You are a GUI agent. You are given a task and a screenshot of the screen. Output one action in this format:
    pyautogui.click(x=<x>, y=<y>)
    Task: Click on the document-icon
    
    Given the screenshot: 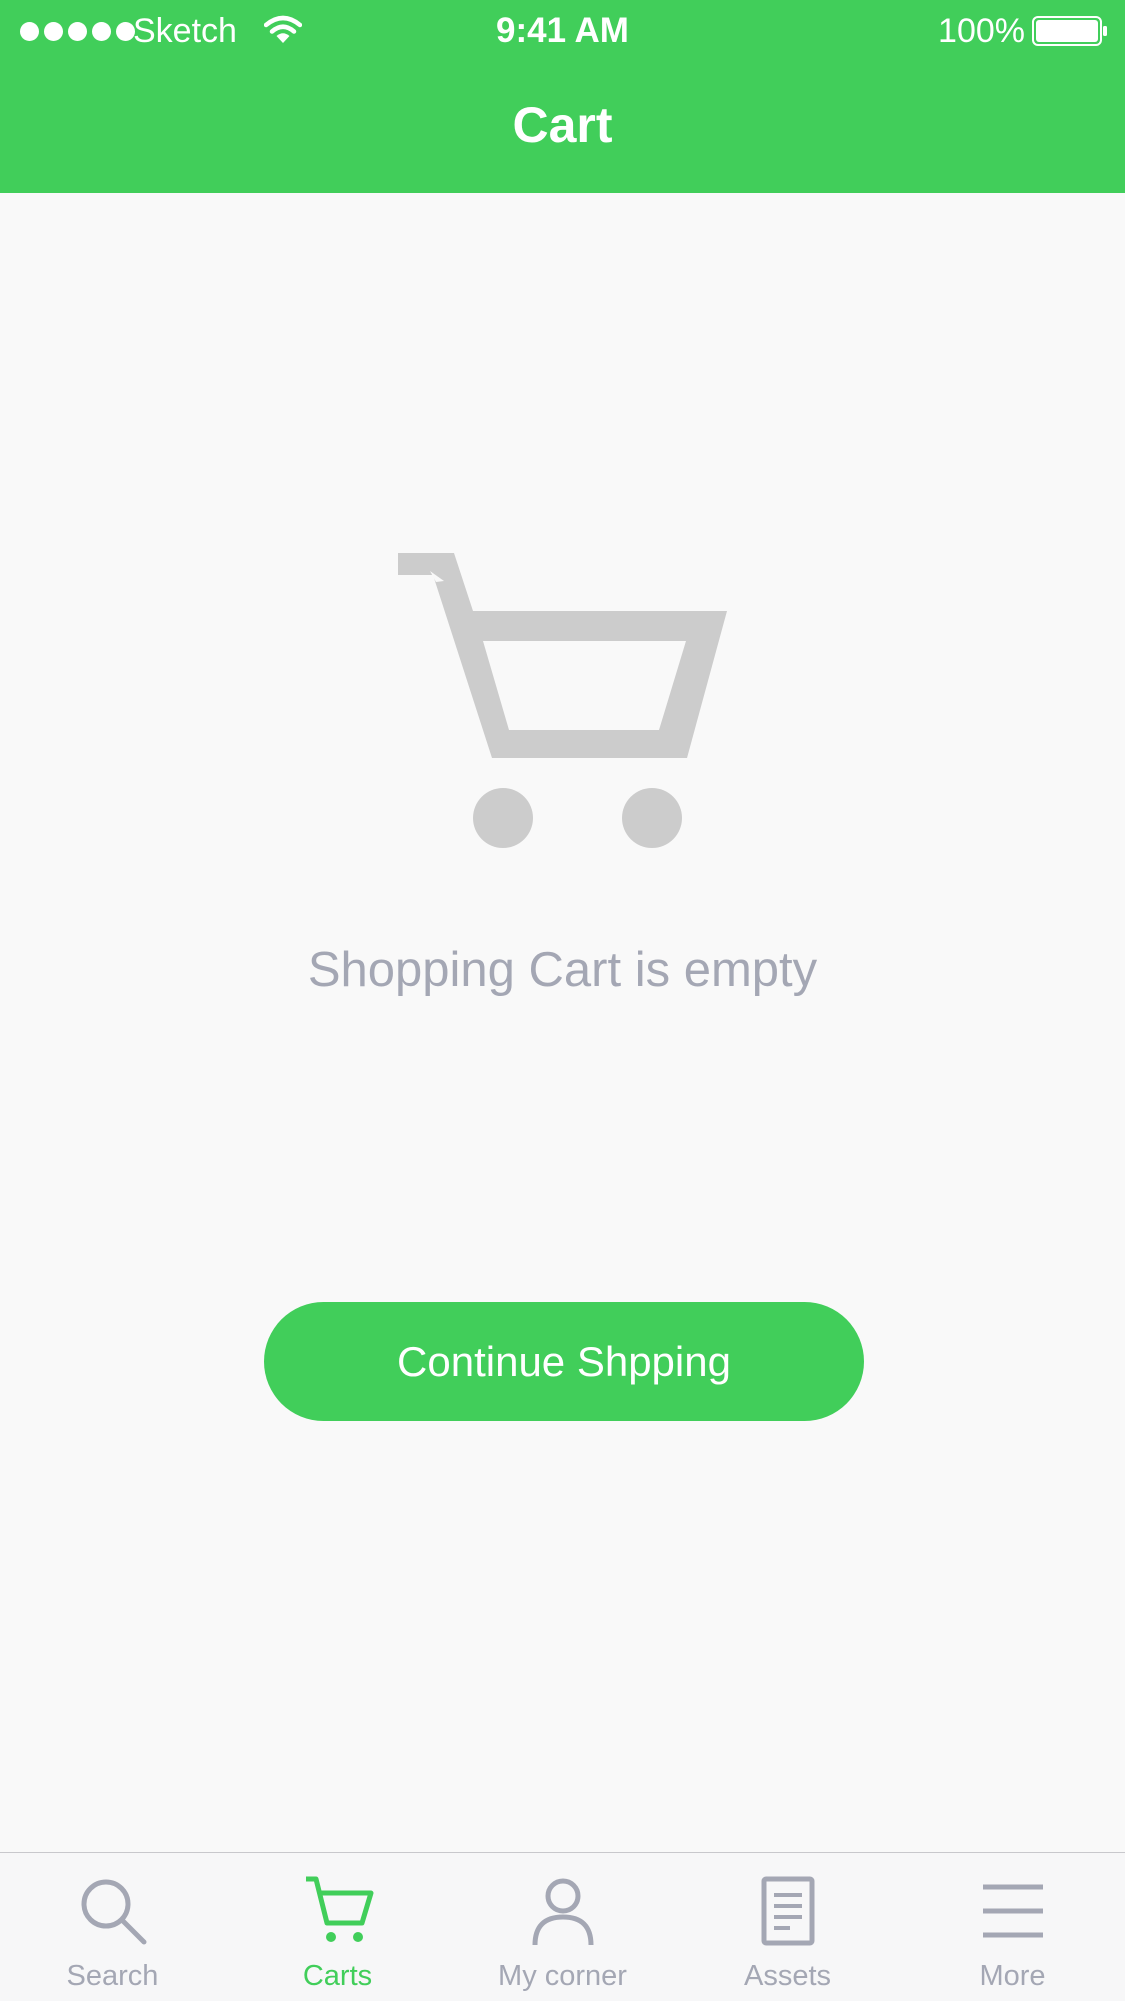 What is the action you would take?
    pyautogui.click(x=787, y=1911)
    